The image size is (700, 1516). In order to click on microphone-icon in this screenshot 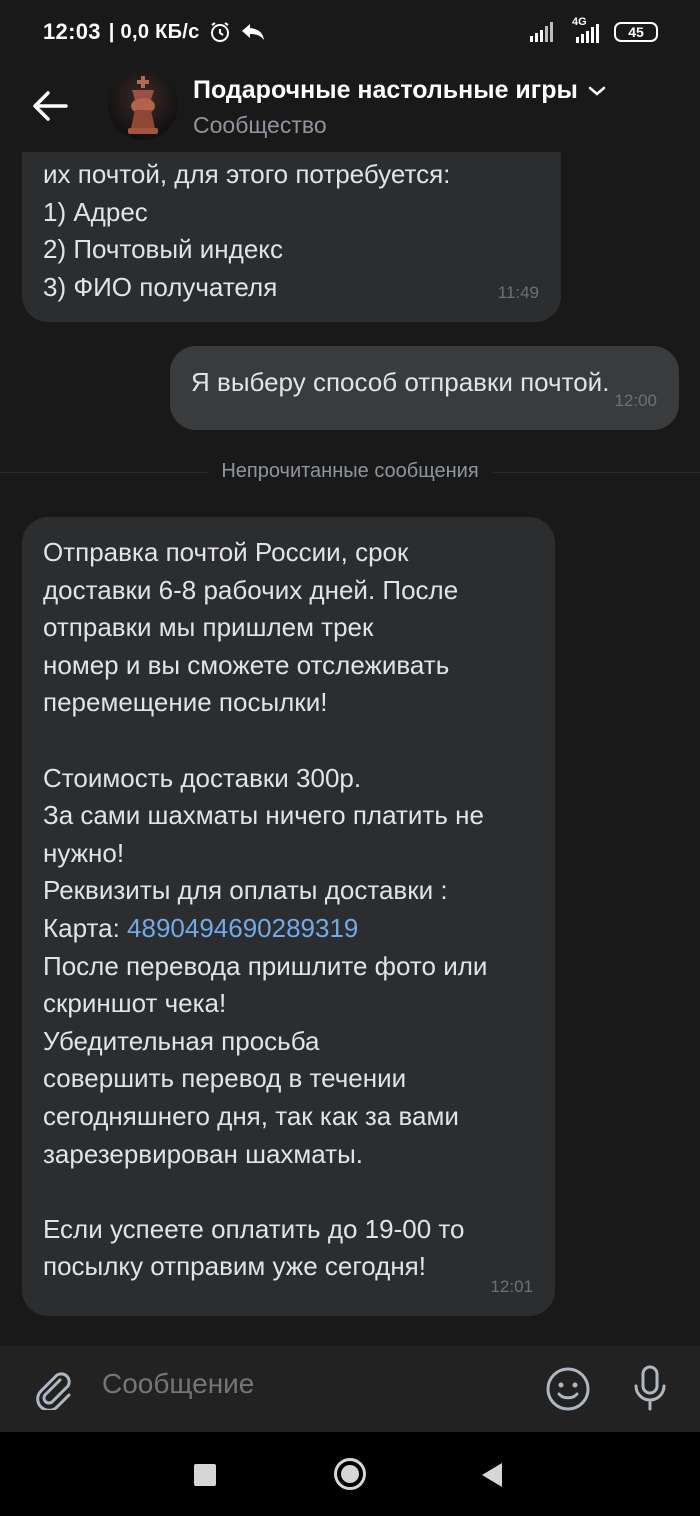, I will do `click(650, 1388)`.